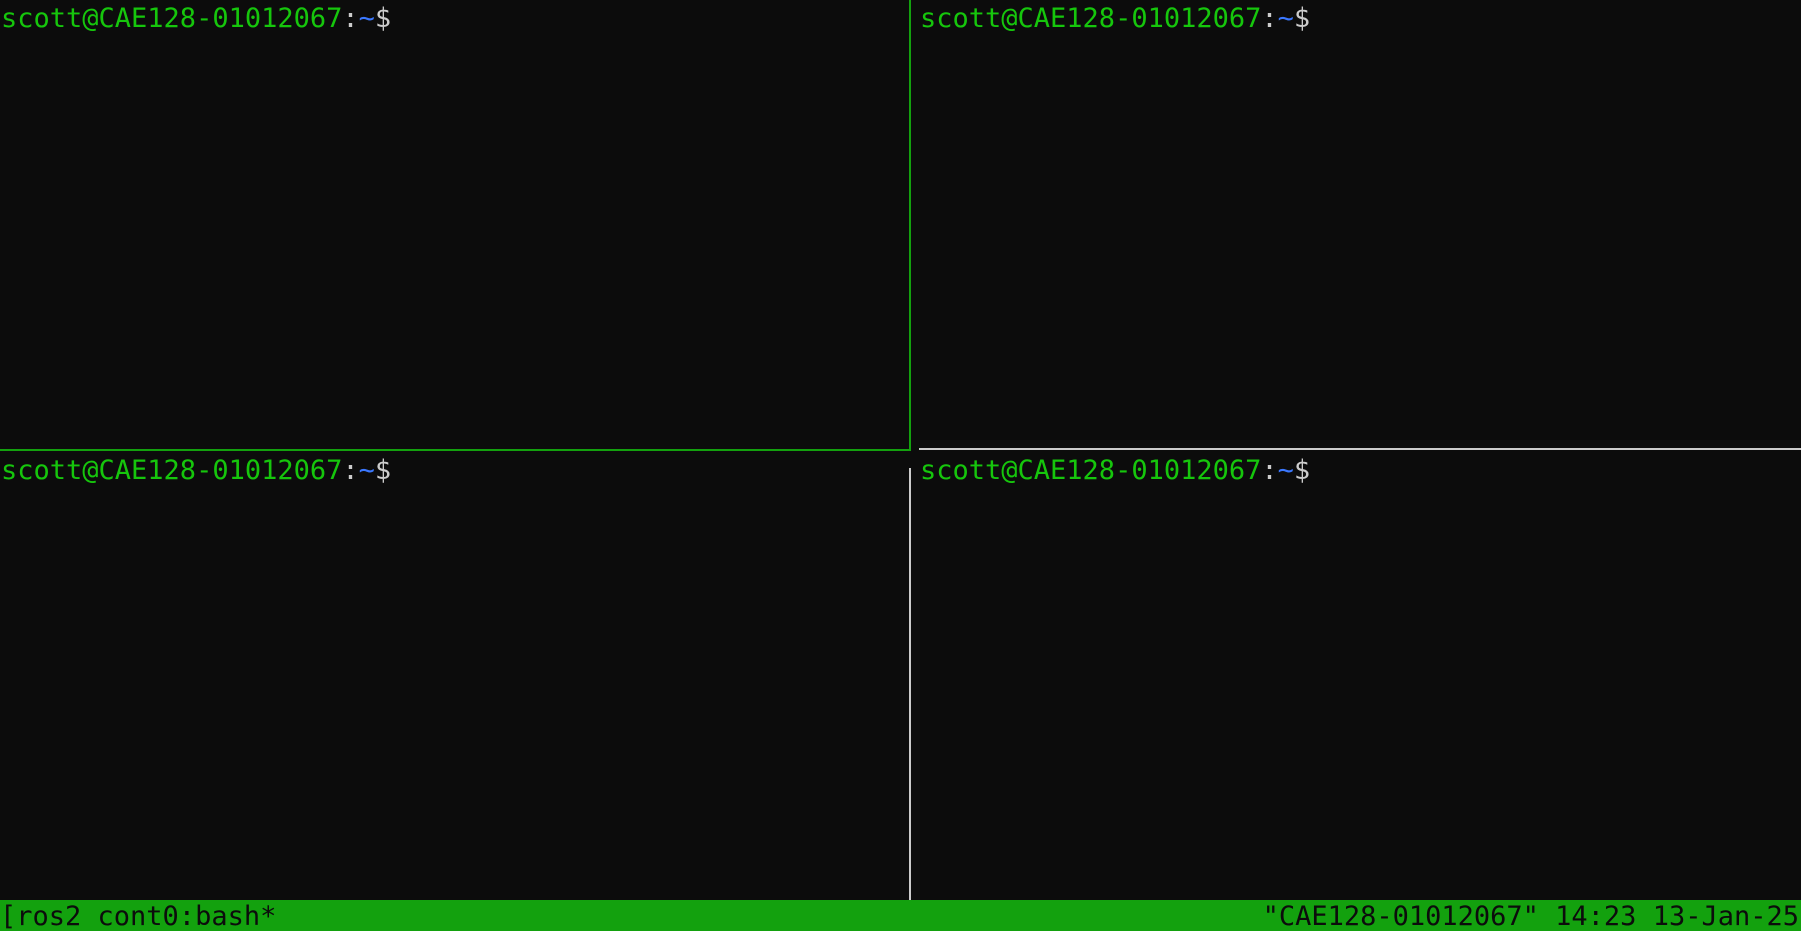 The height and width of the screenshot is (931, 1801). Describe the element at coordinates (455, 450) in the screenshot. I see `pane-divider-horizontal-active` at that location.